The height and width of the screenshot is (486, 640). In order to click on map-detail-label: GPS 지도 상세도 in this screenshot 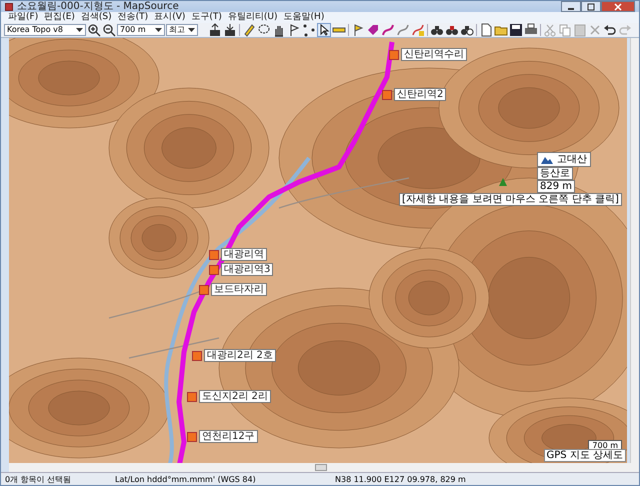, I will do `click(585, 455)`.